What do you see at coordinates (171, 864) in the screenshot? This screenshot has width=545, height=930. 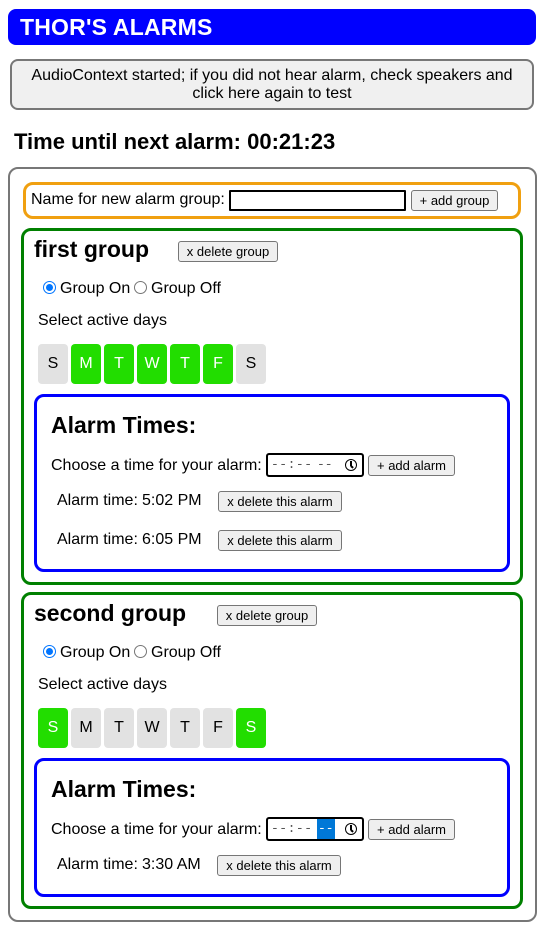 I see `alarm-time-value: 3:30 AM` at bounding box center [171, 864].